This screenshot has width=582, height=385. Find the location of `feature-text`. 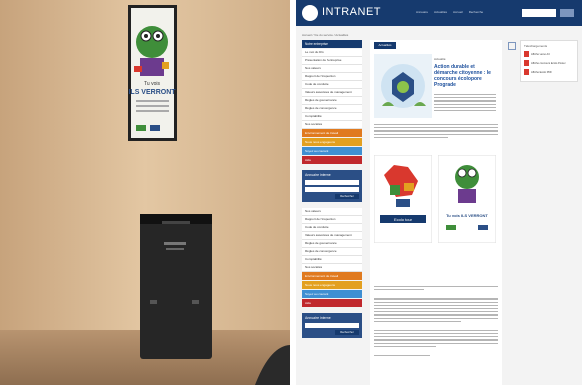

feature-text is located at coordinates (465, 103).